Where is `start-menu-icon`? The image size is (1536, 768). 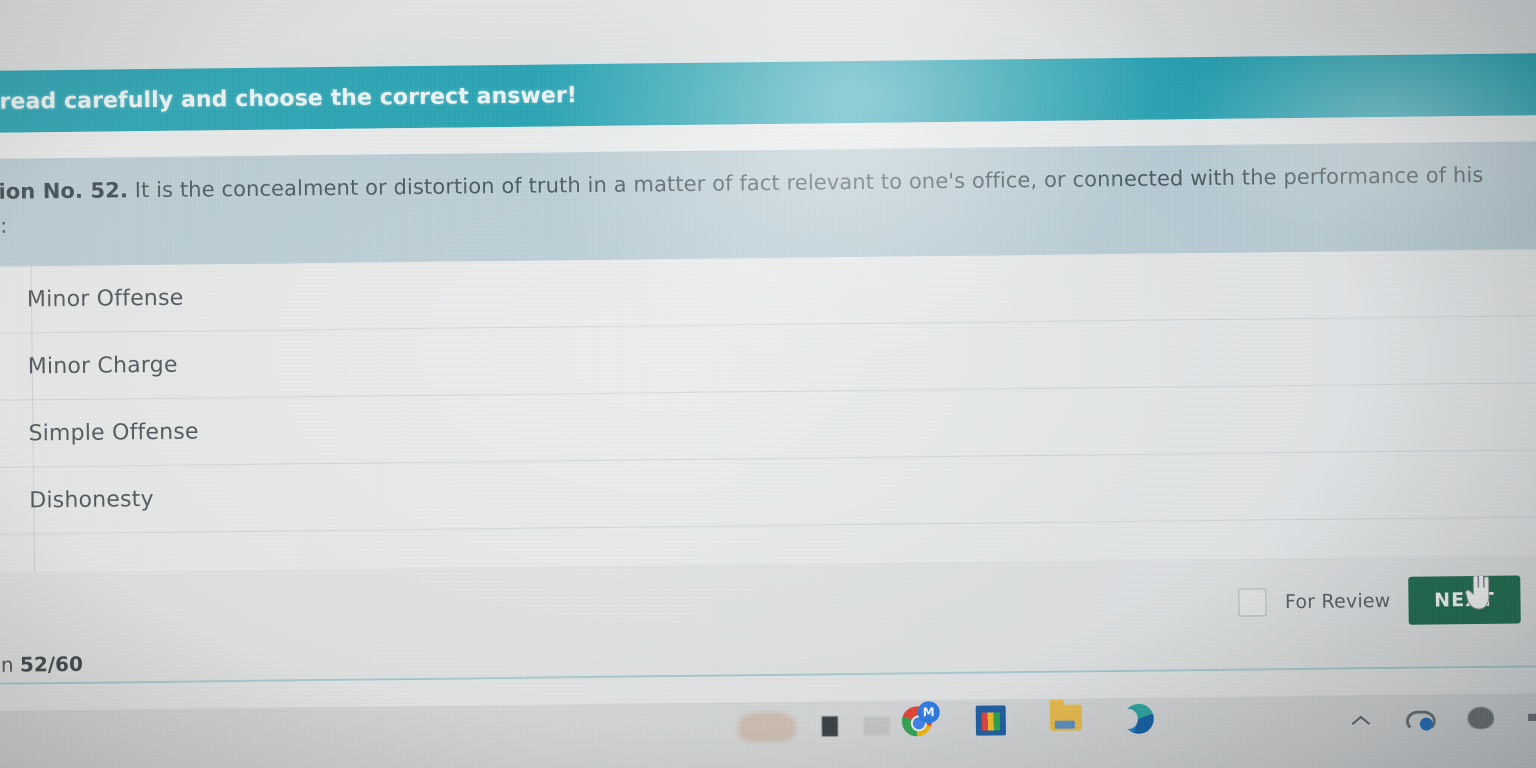 start-menu-icon is located at coordinates (767, 727).